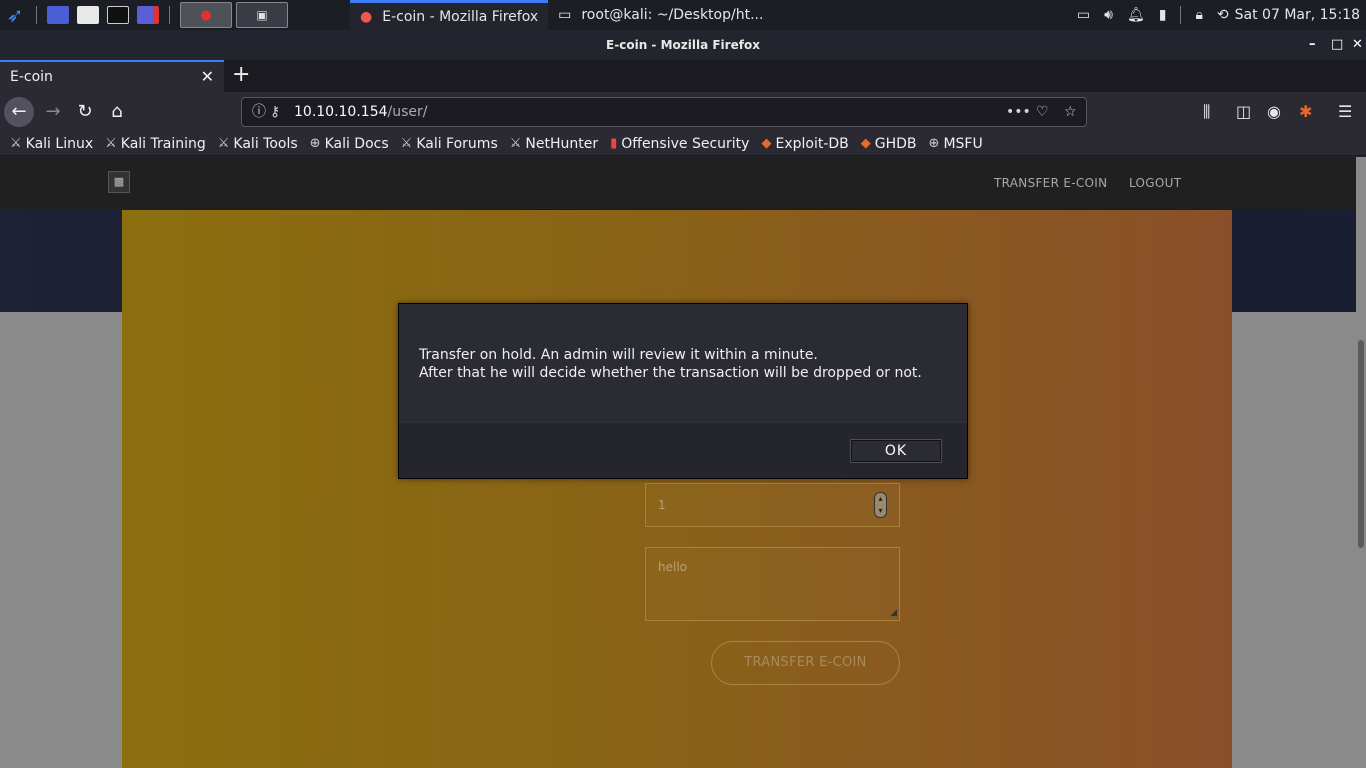 This screenshot has height=768, width=1366. Describe the element at coordinates (112, 76) in the screenshot. I see `tab-ecoin: E-coin ✕` at that location.